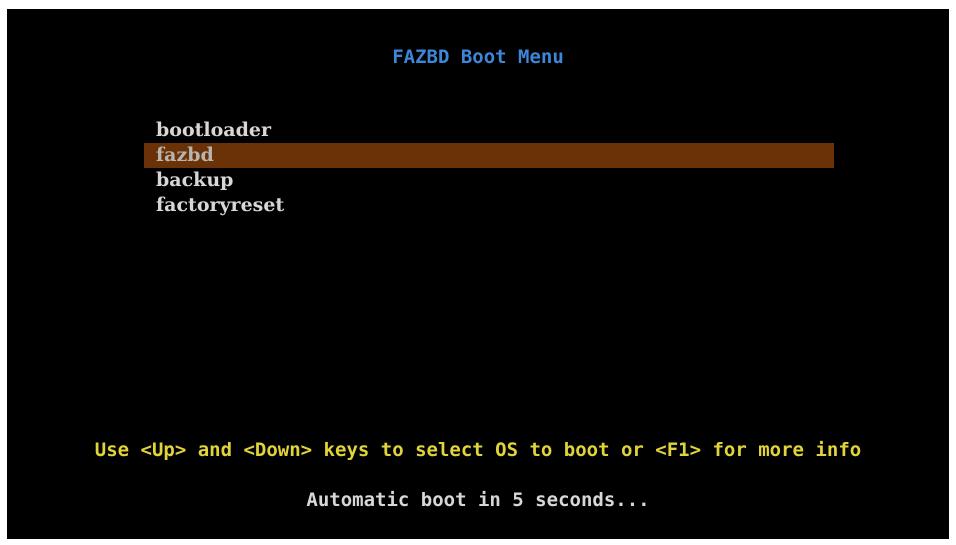 Image resolution: width=956 pixels, height=545 pixels. What do you see at coordinates (489, 155) in the screenshot?
I see `boot-menu-item-fazbd: fazbd` at bounding box center [489, 155].